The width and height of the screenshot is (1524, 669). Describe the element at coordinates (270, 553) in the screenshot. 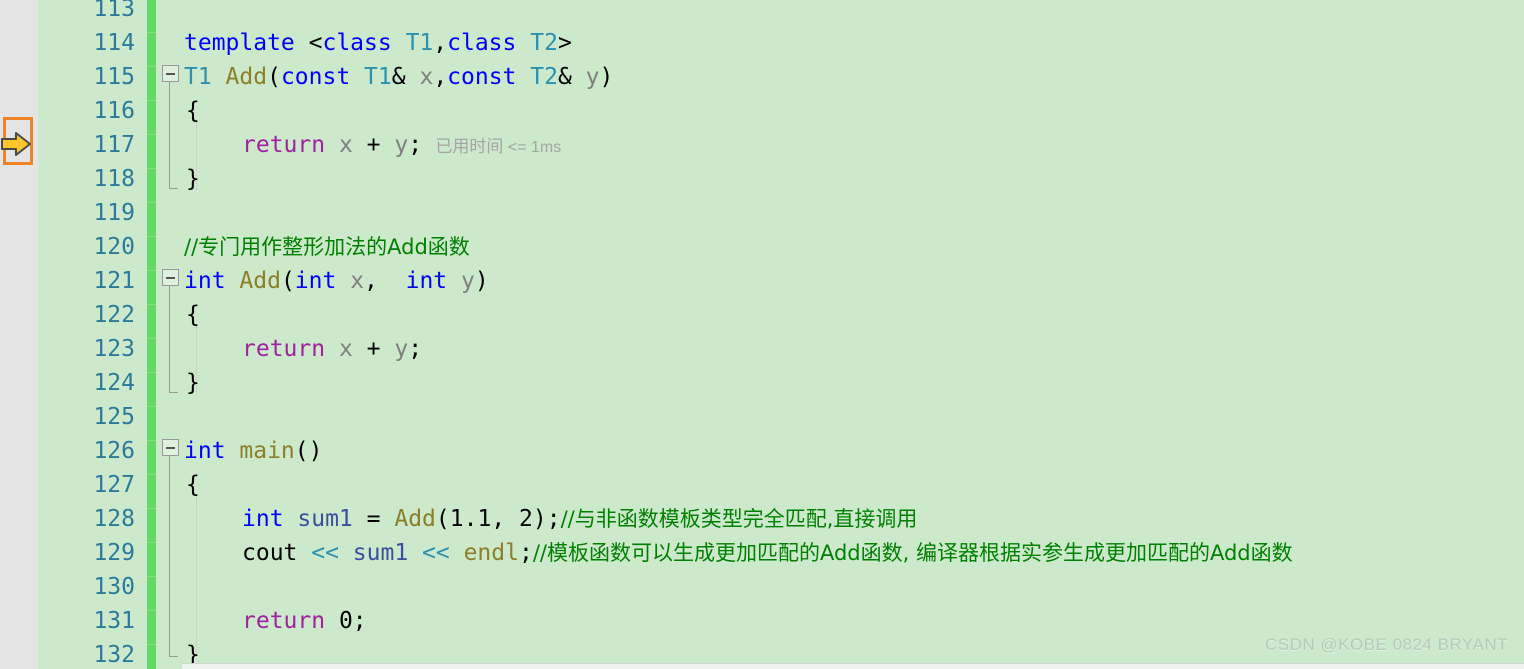

I see `token-stream-cout: cout` at that location.